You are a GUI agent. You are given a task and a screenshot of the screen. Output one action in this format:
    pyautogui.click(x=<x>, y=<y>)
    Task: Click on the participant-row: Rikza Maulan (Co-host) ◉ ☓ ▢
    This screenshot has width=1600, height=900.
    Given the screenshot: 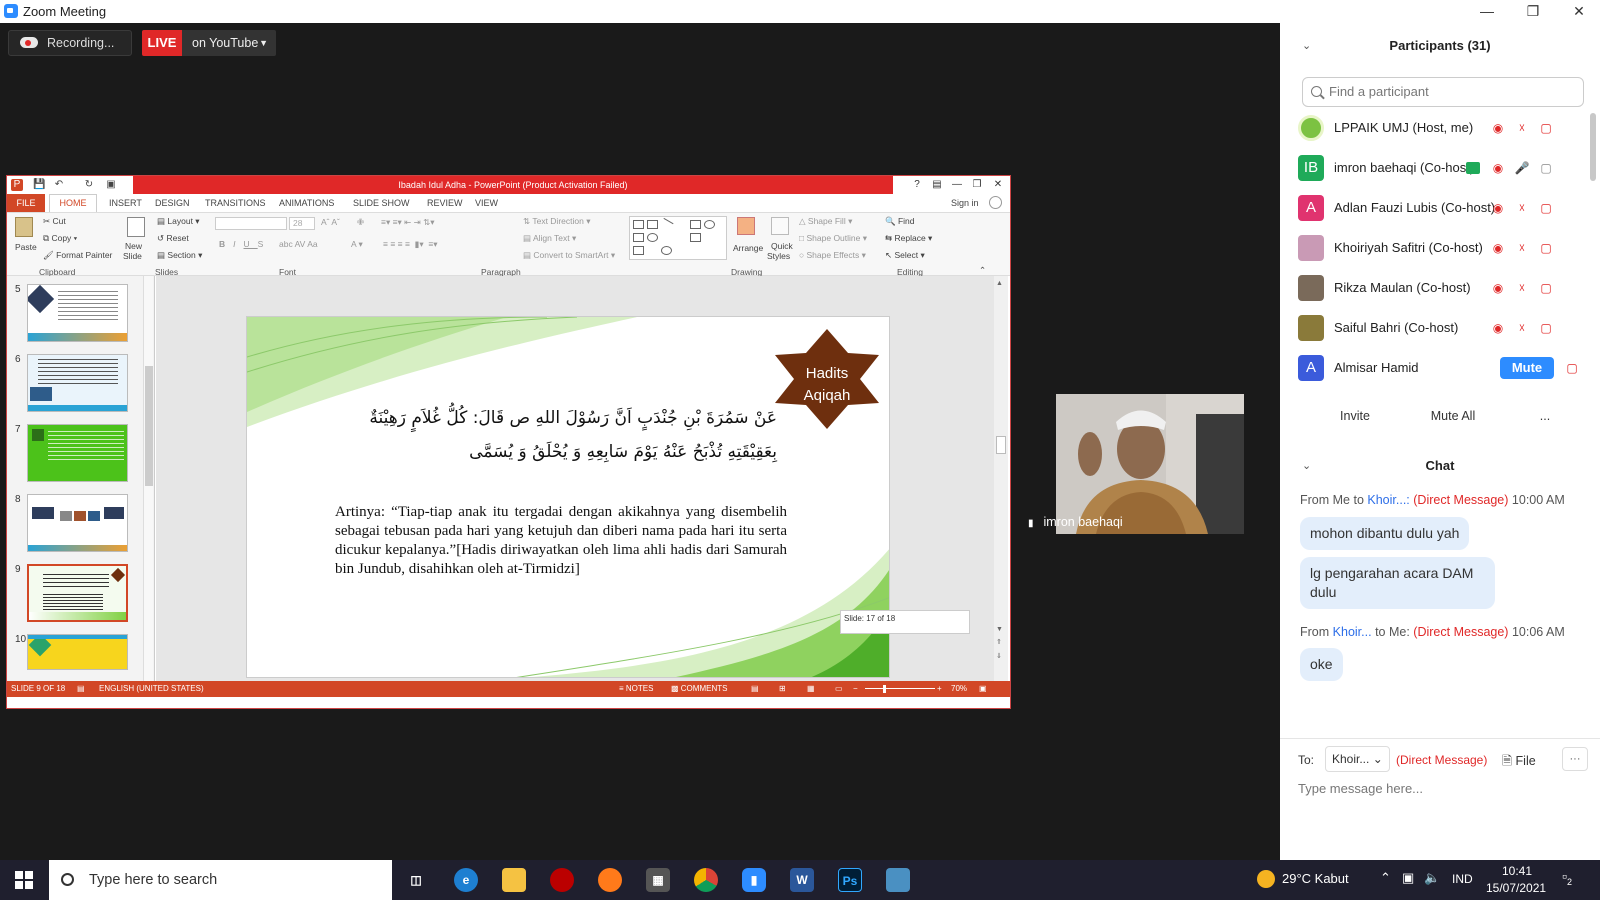 What is the action you would take?
    pyautogui.click(x=1435, y=288)
    